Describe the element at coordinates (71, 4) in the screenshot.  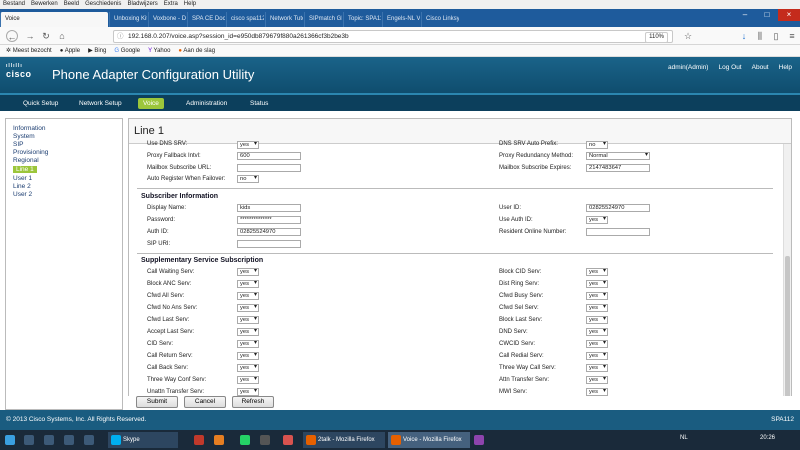
I see `menu-beeld: Beeld` at that location.